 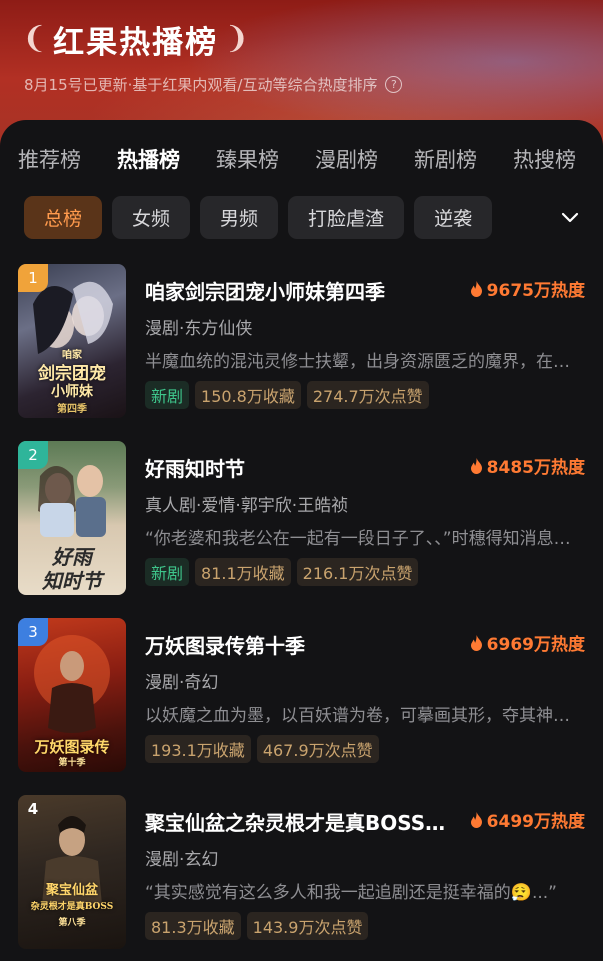 What do you see at coordinates (365, 539) in the screenshot?
I see `description: “你老婆和我老公在一起有一段日子了、、”时穗得知消息后陷入沉思` at bounding box center [365, 539].